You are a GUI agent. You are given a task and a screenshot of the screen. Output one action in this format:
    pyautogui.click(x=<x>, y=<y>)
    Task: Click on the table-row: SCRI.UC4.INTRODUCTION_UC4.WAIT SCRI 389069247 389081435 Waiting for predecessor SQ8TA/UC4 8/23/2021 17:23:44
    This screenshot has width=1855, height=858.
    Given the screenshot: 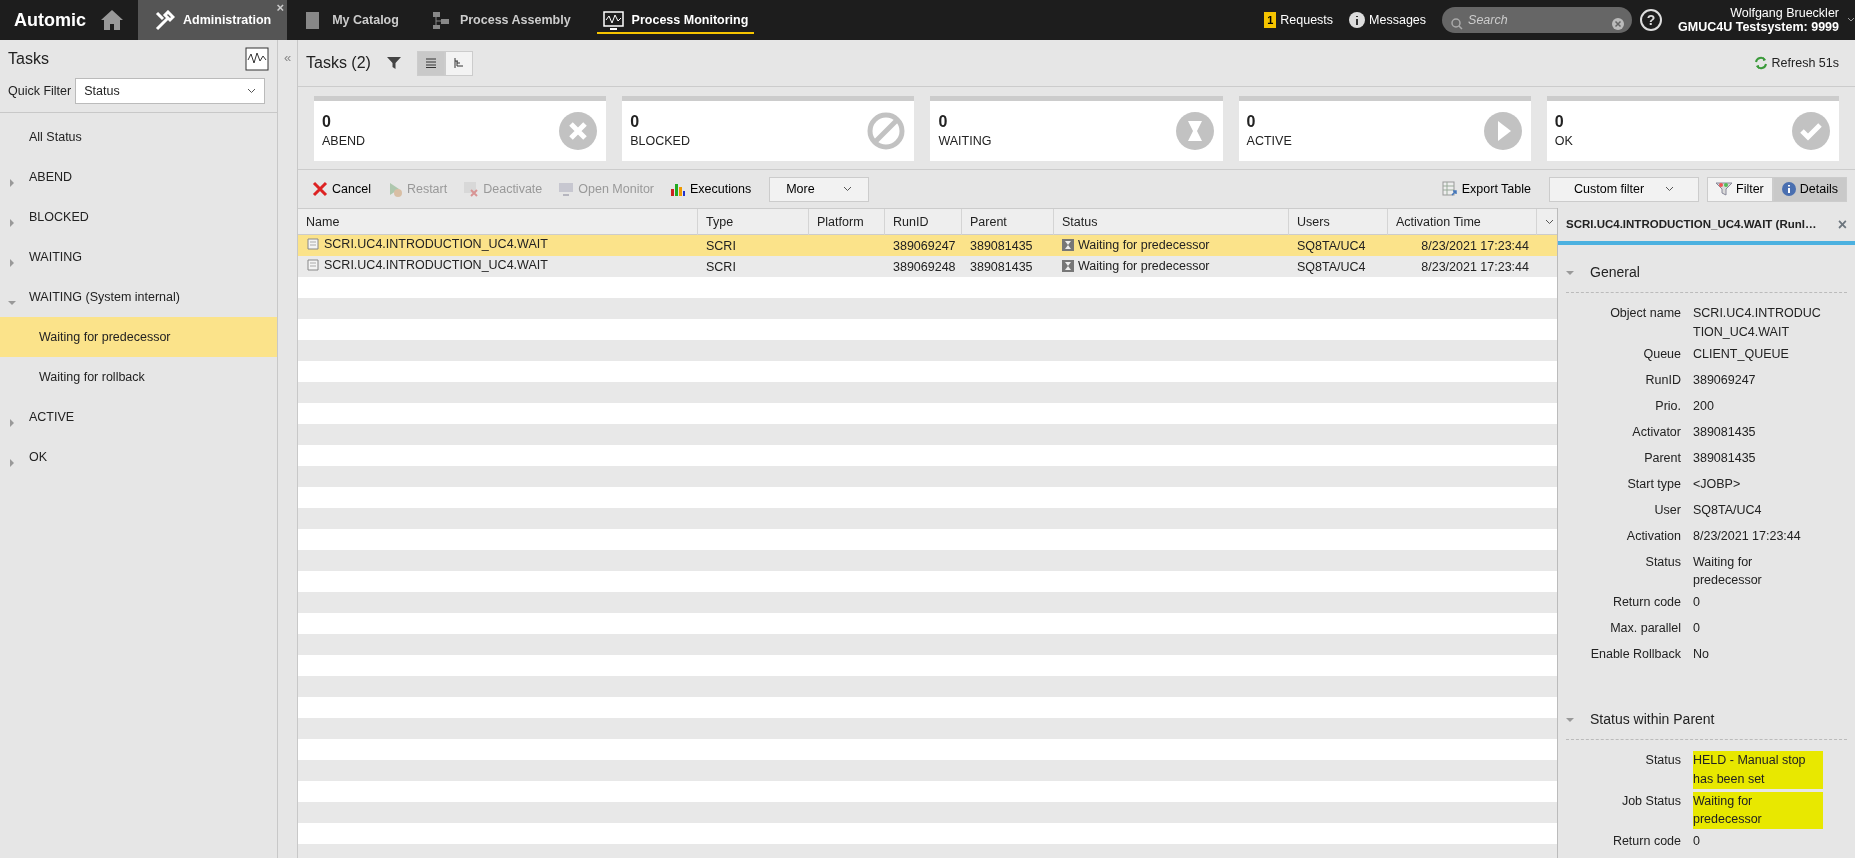 What is the action you would take?
    pyautogui.click(x=927, y=245)
    